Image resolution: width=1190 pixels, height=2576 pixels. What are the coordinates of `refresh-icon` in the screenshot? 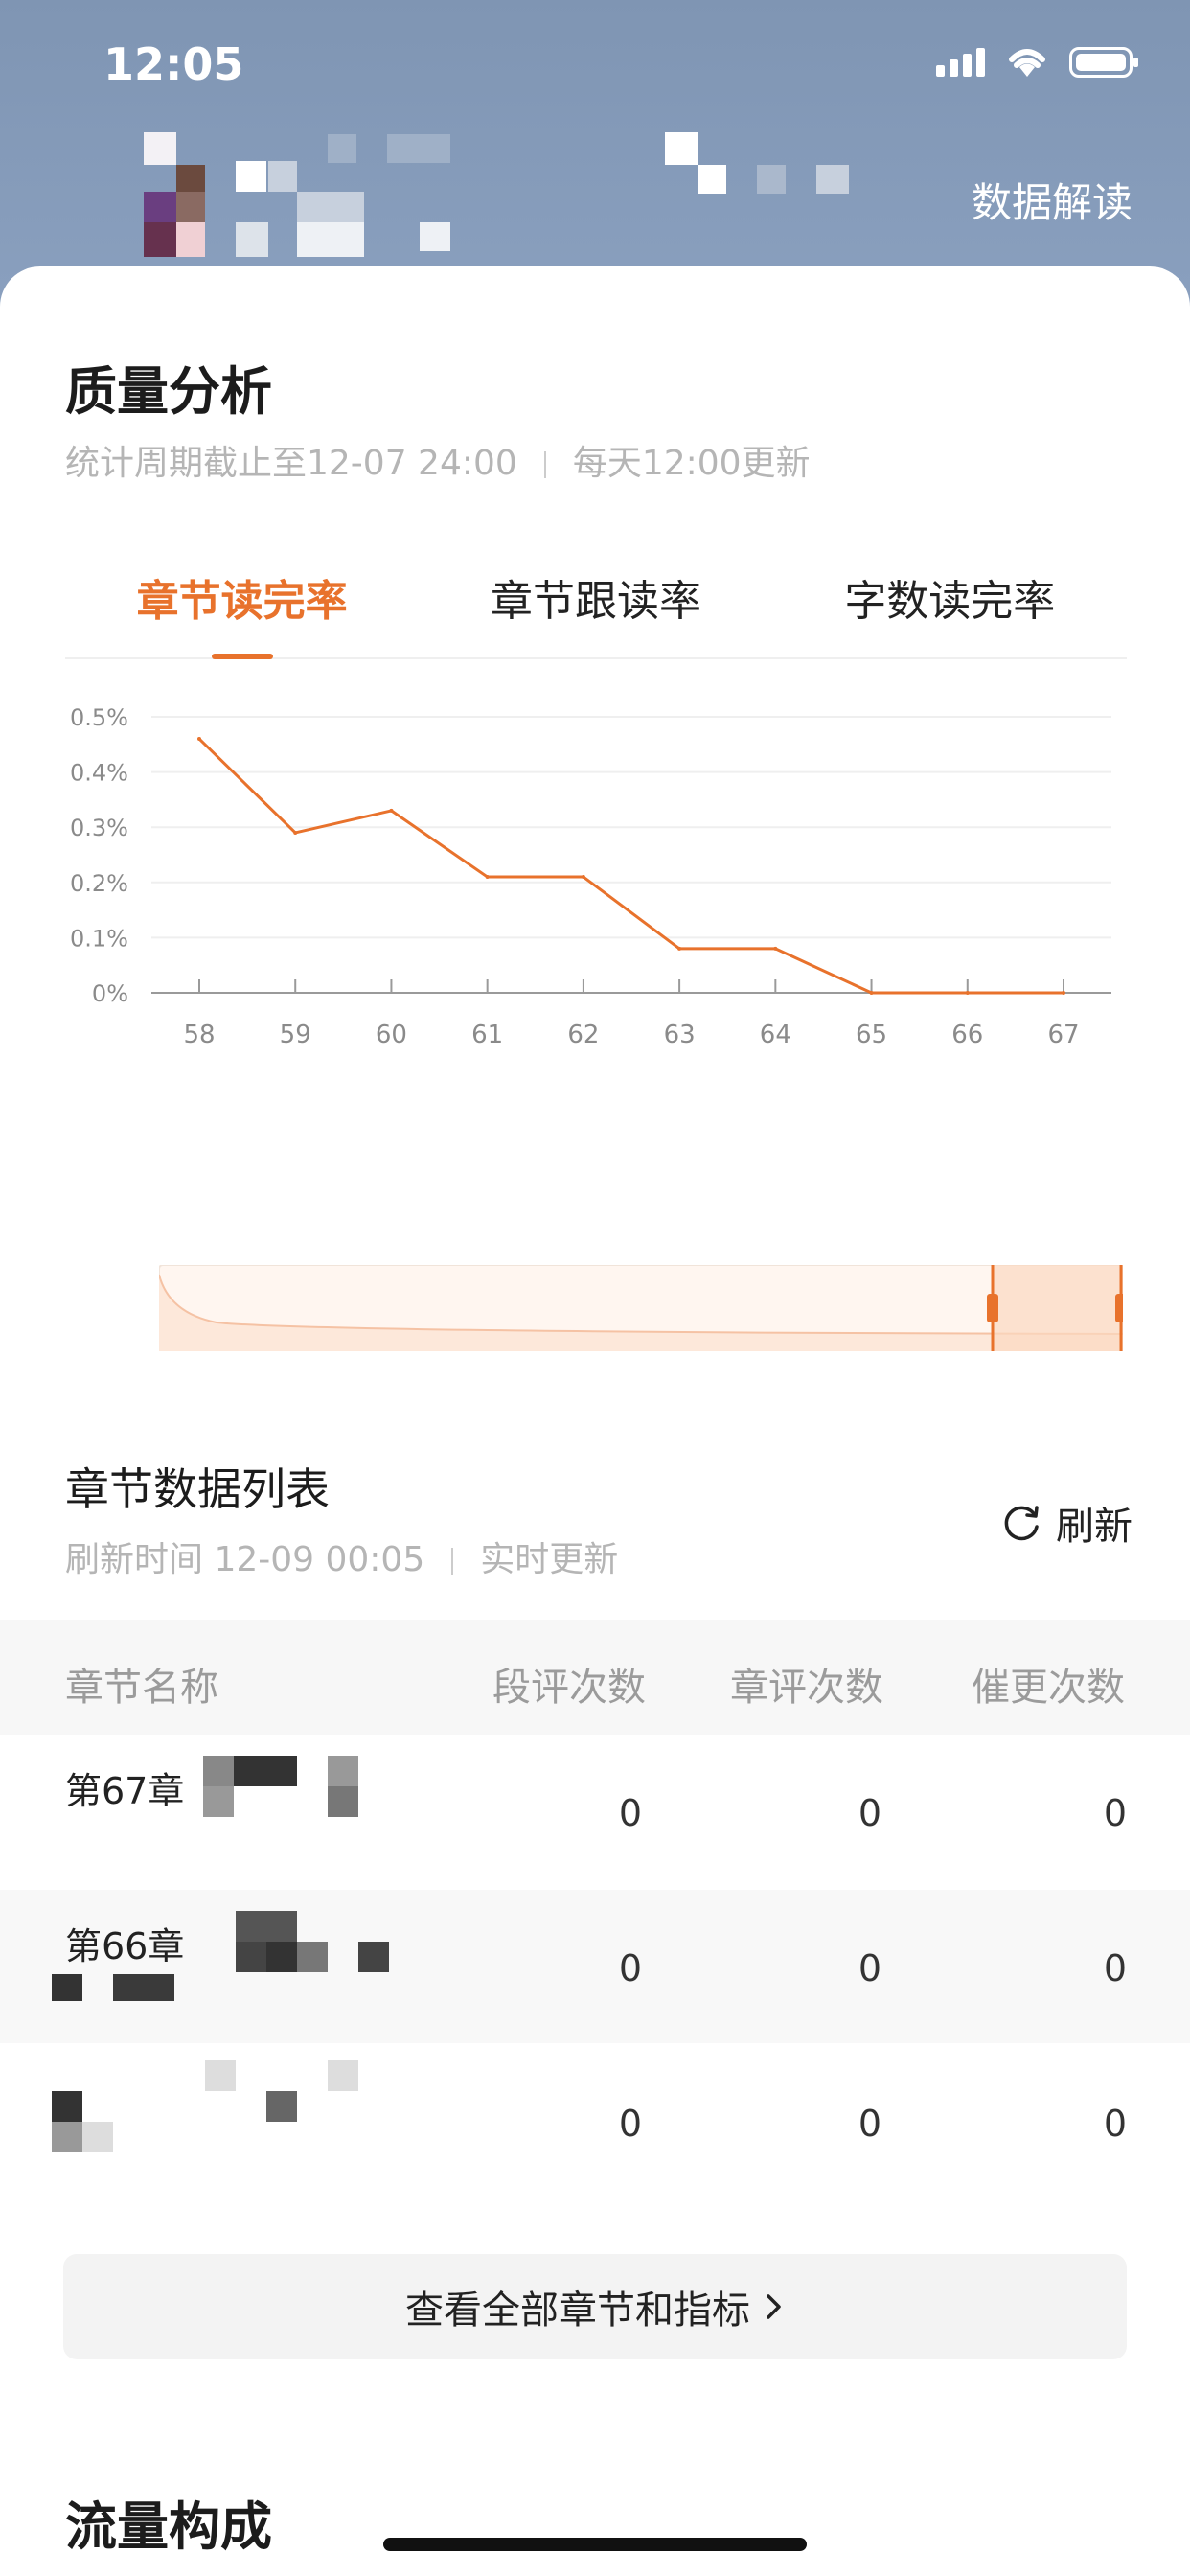 It's located at (1021, 1523).